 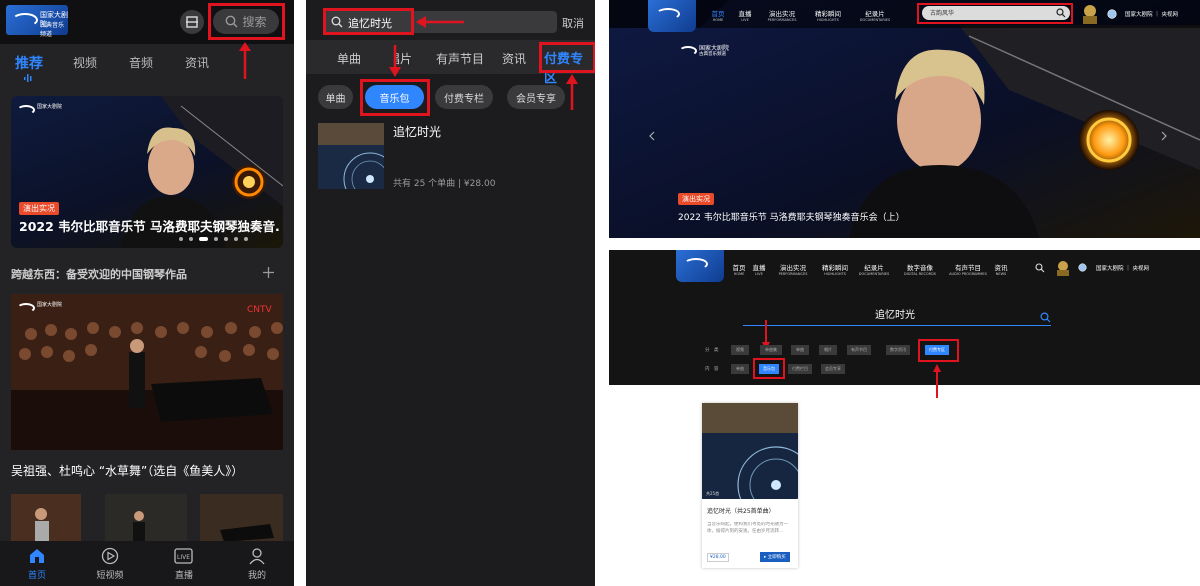 I want to click on banner-logo: 国家大剧院, so click(x=40, y=111).